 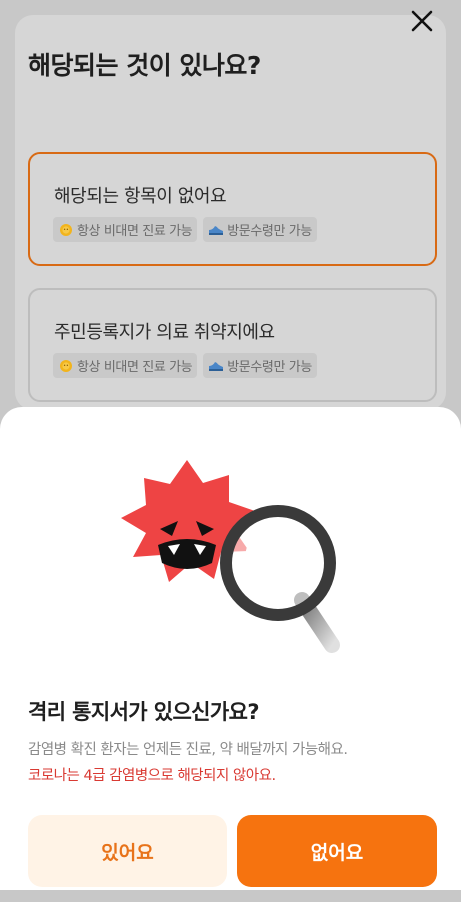 I want to click on close-icon, so click(x=422, y=21).